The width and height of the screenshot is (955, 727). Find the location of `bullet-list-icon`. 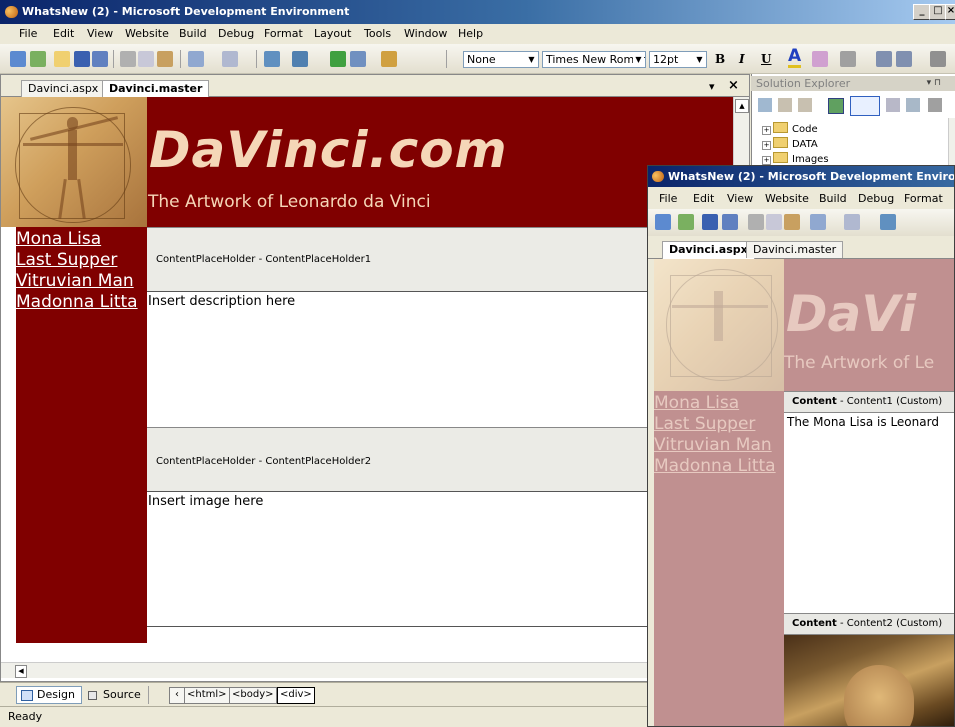

bullet-list-icon is located at coordinates (884, 59).